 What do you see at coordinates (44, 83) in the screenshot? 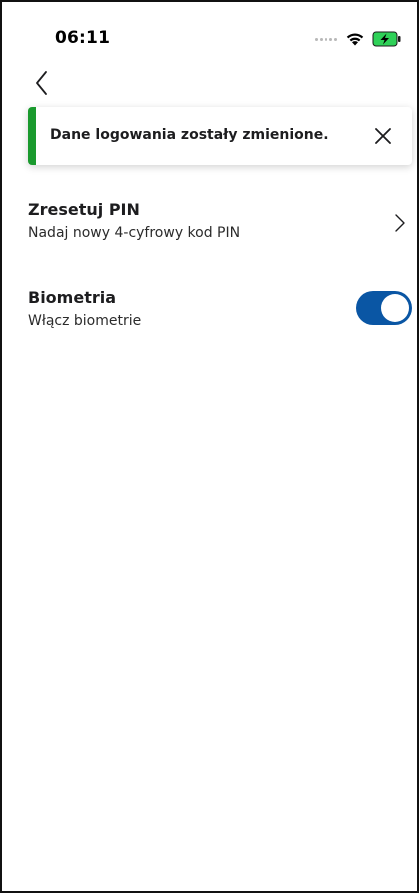
I see `back-button` at bounding box center [44, 83].